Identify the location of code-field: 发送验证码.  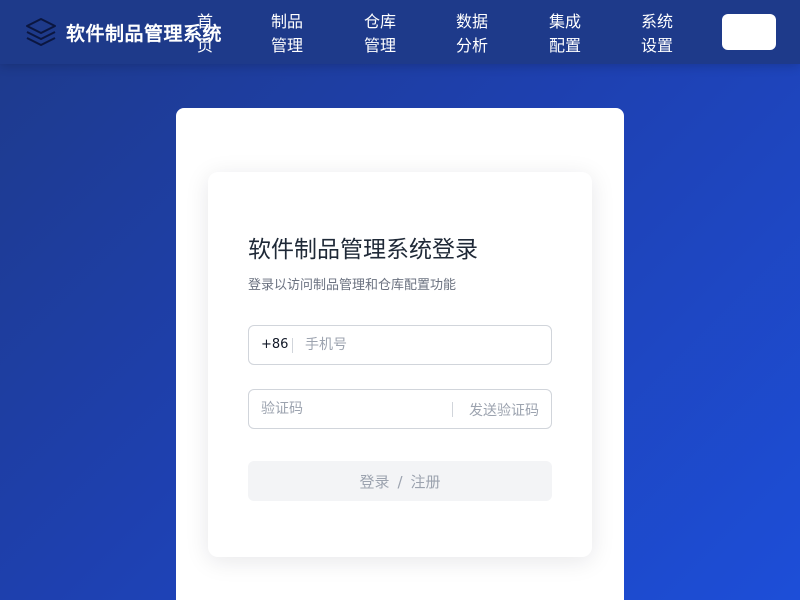
(400, 409).